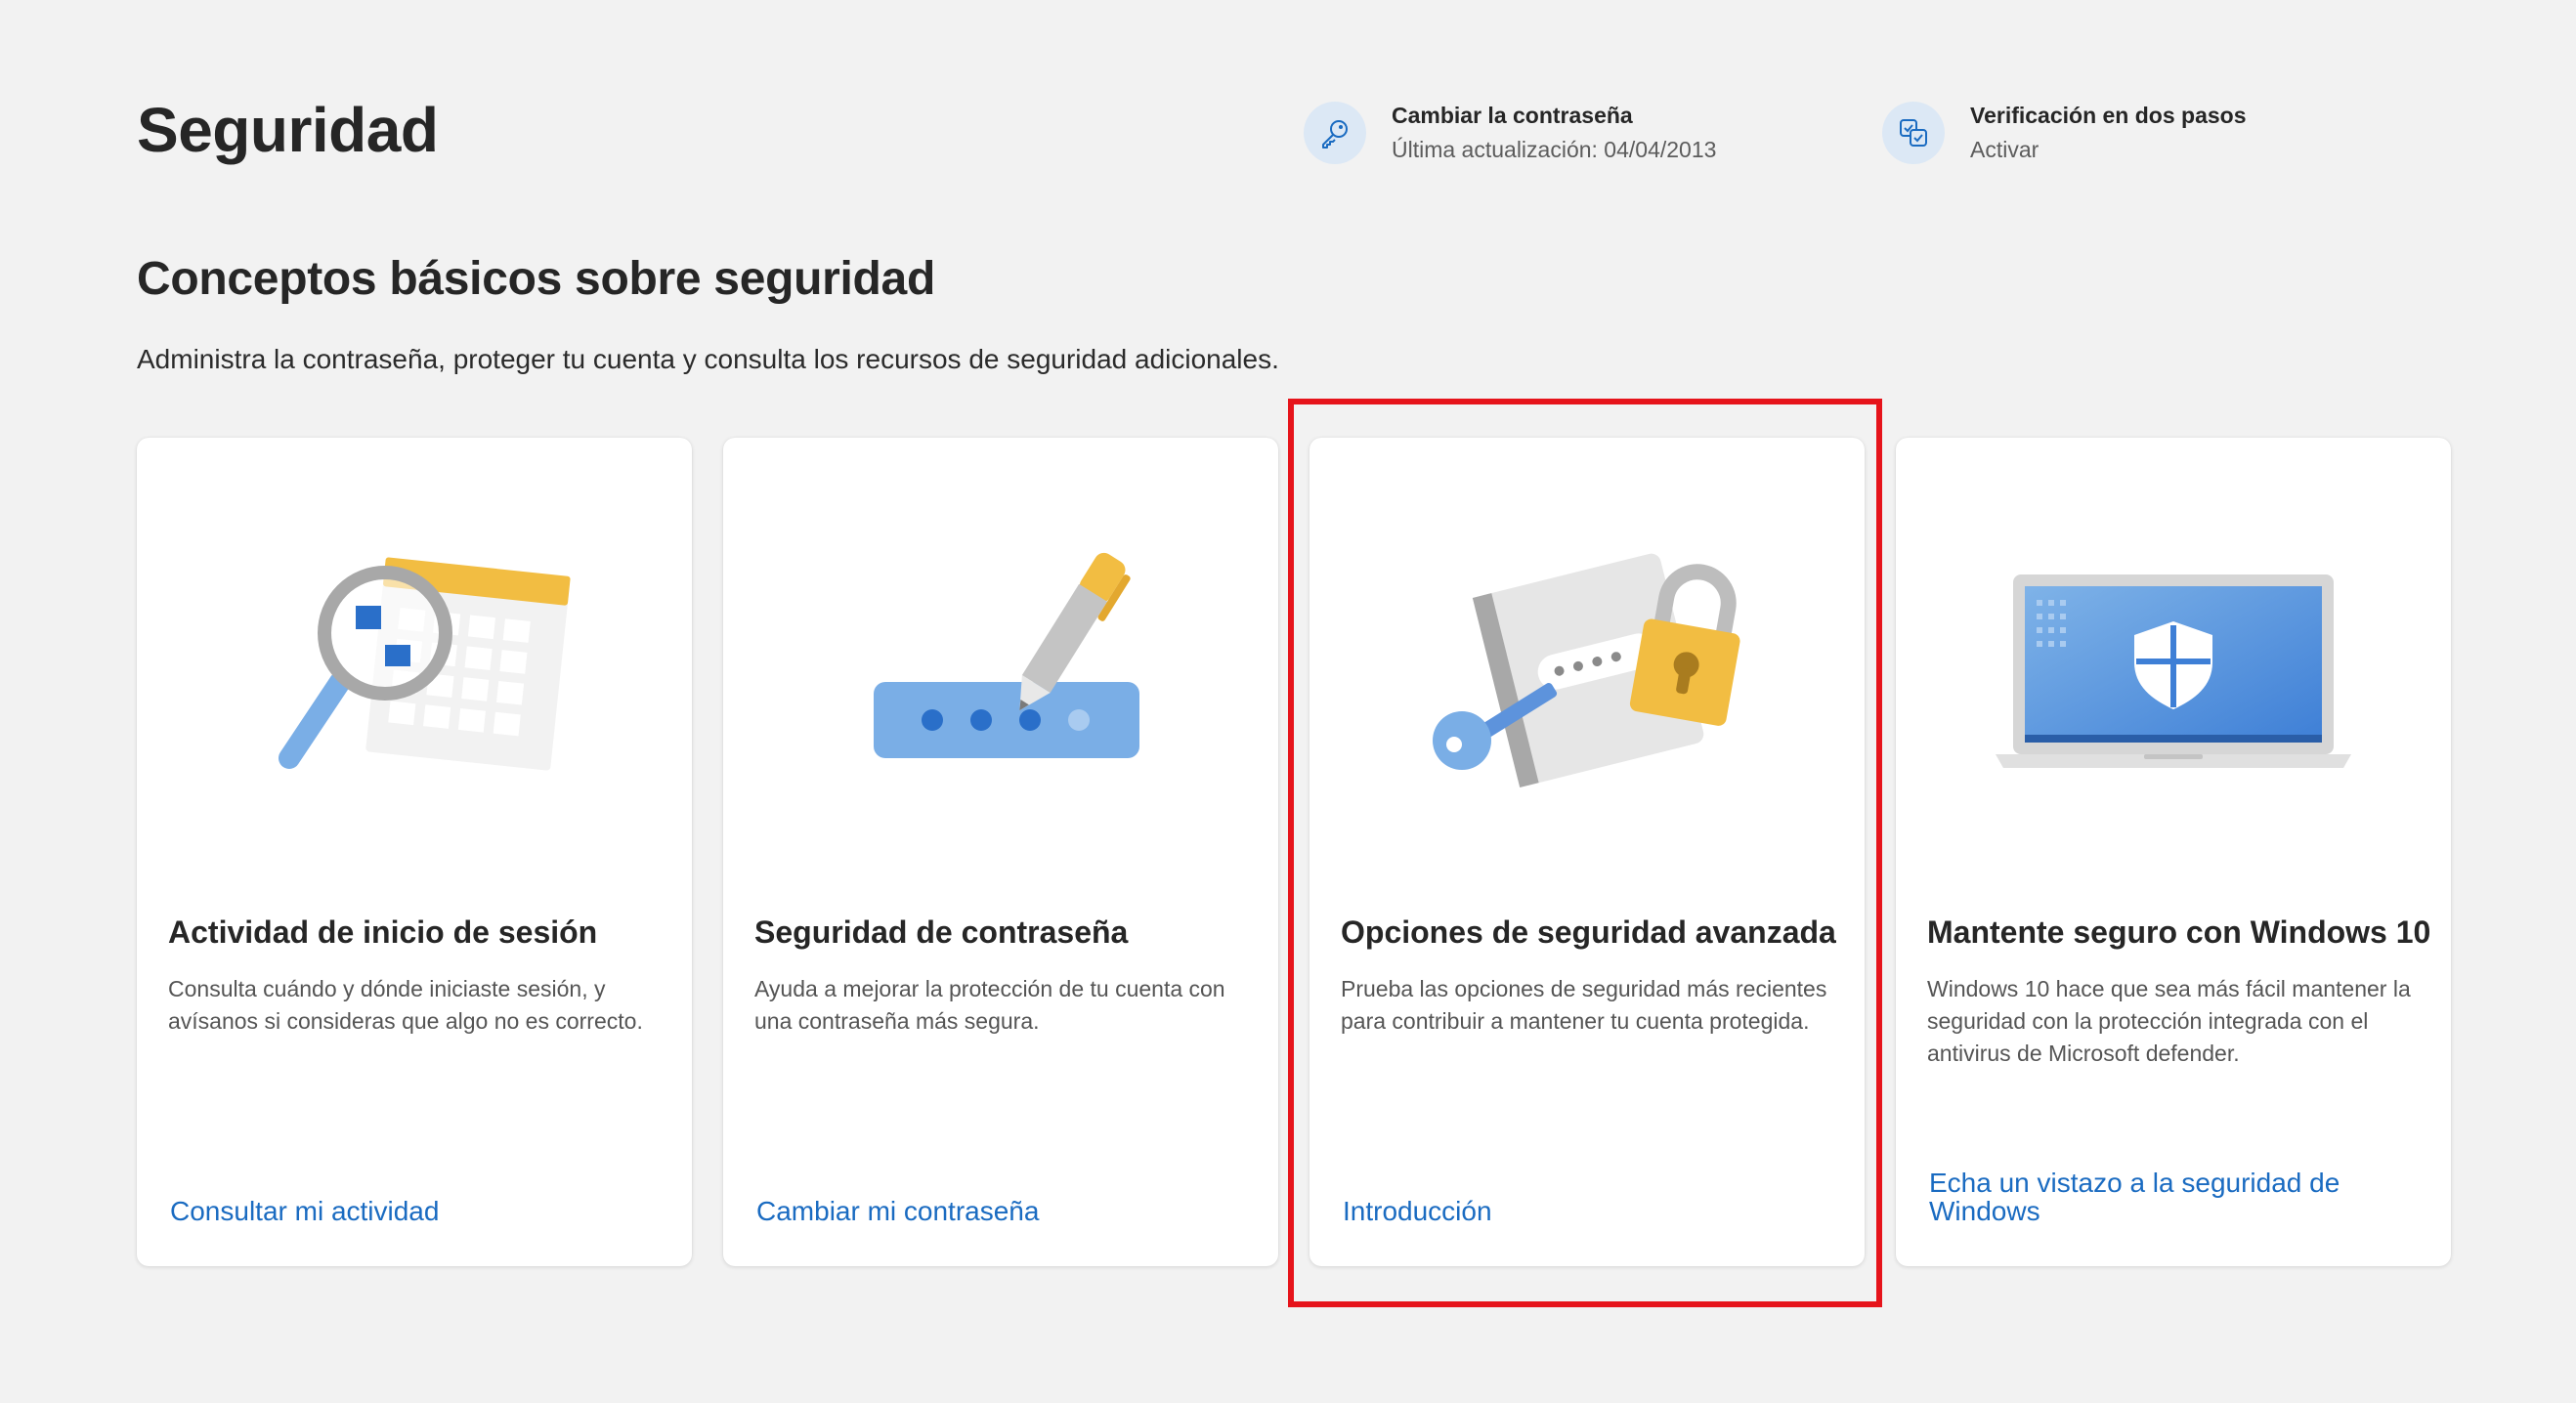 This screenshot has width=2576, height=1403. I want to click on two-step-verification-subtitle: Activar, so click(2005, 149).